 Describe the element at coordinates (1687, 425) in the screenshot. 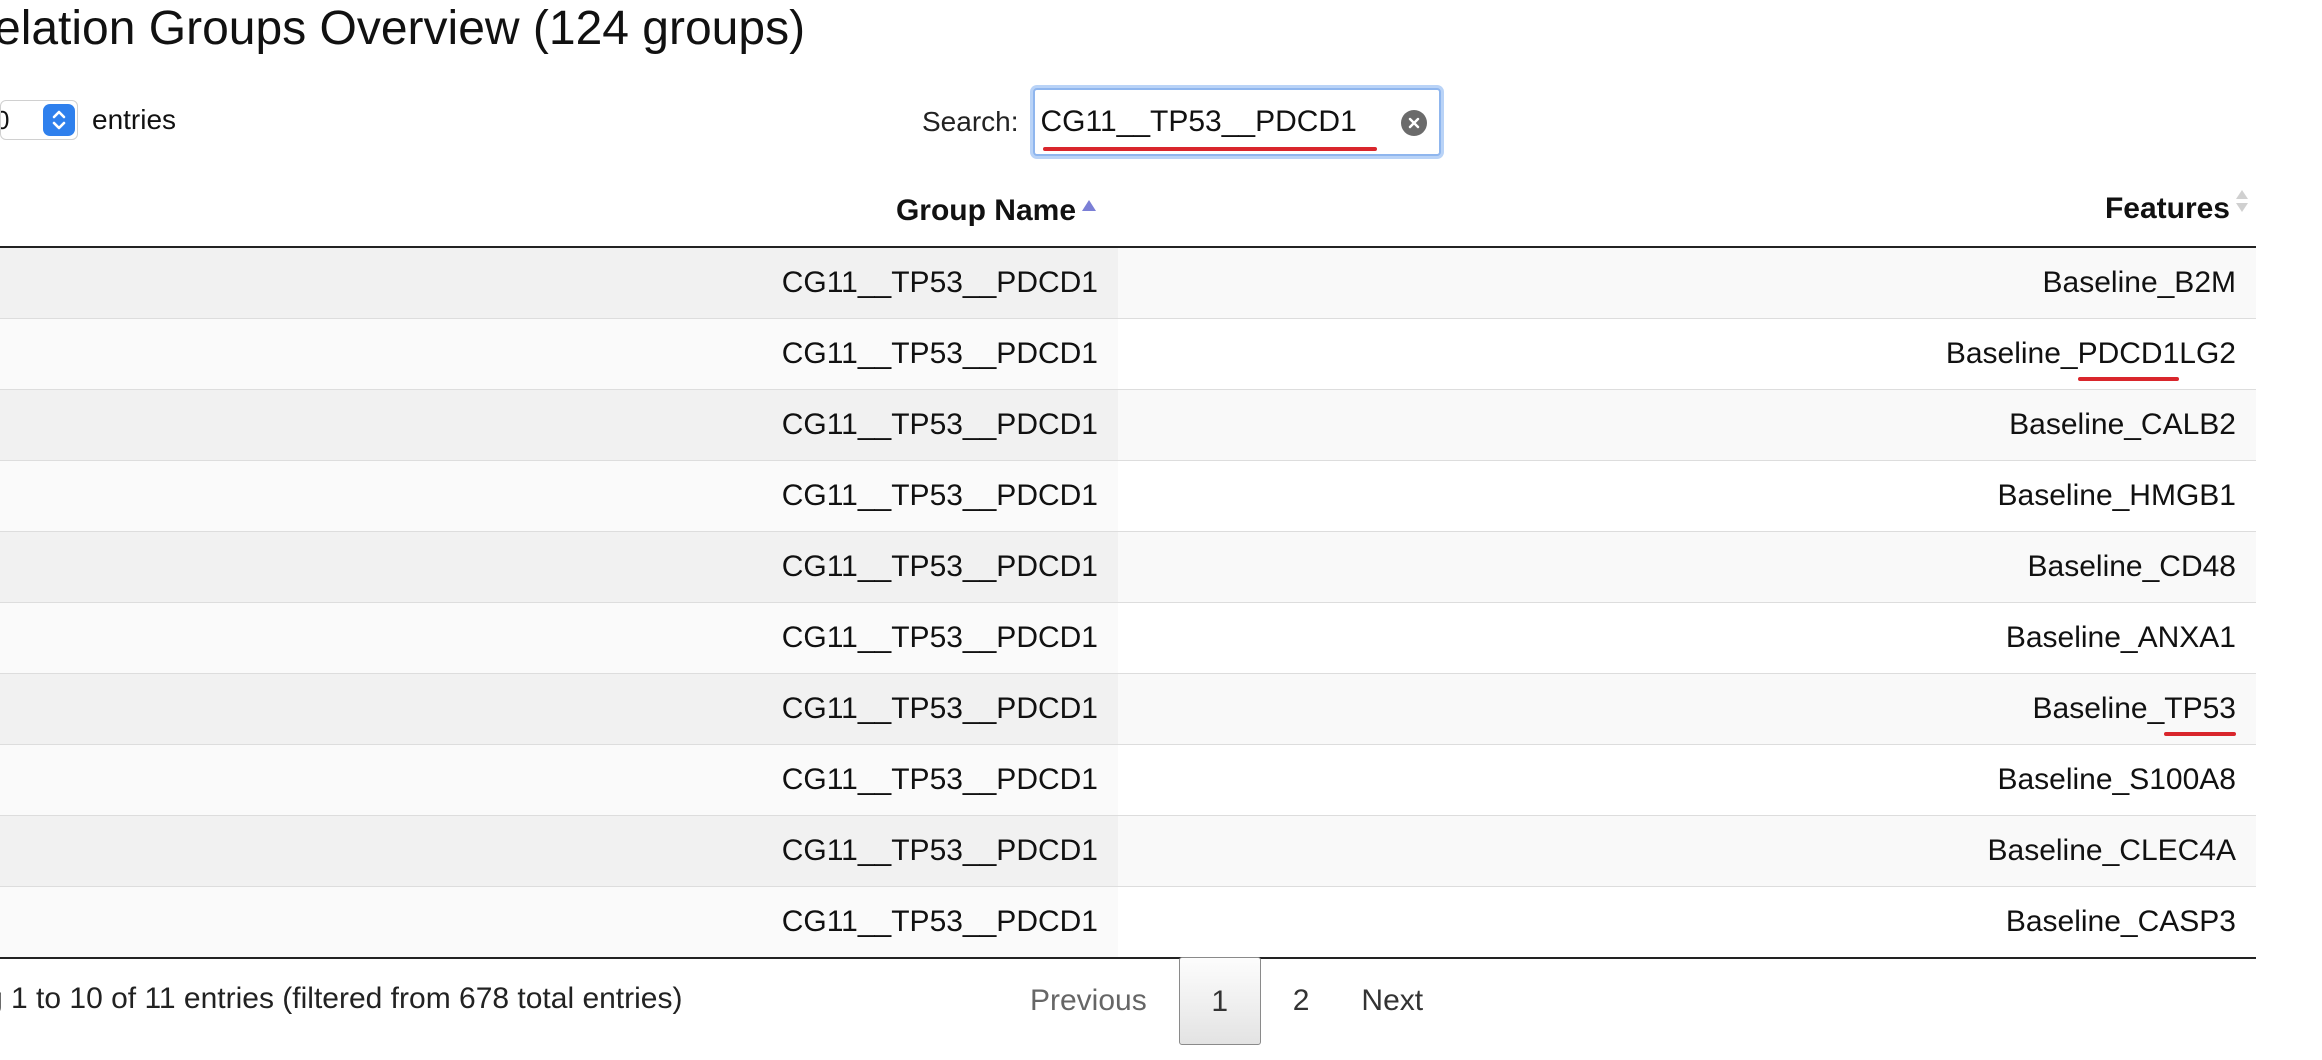

I see `feature-cell: Baseline_CALB2` at that location.